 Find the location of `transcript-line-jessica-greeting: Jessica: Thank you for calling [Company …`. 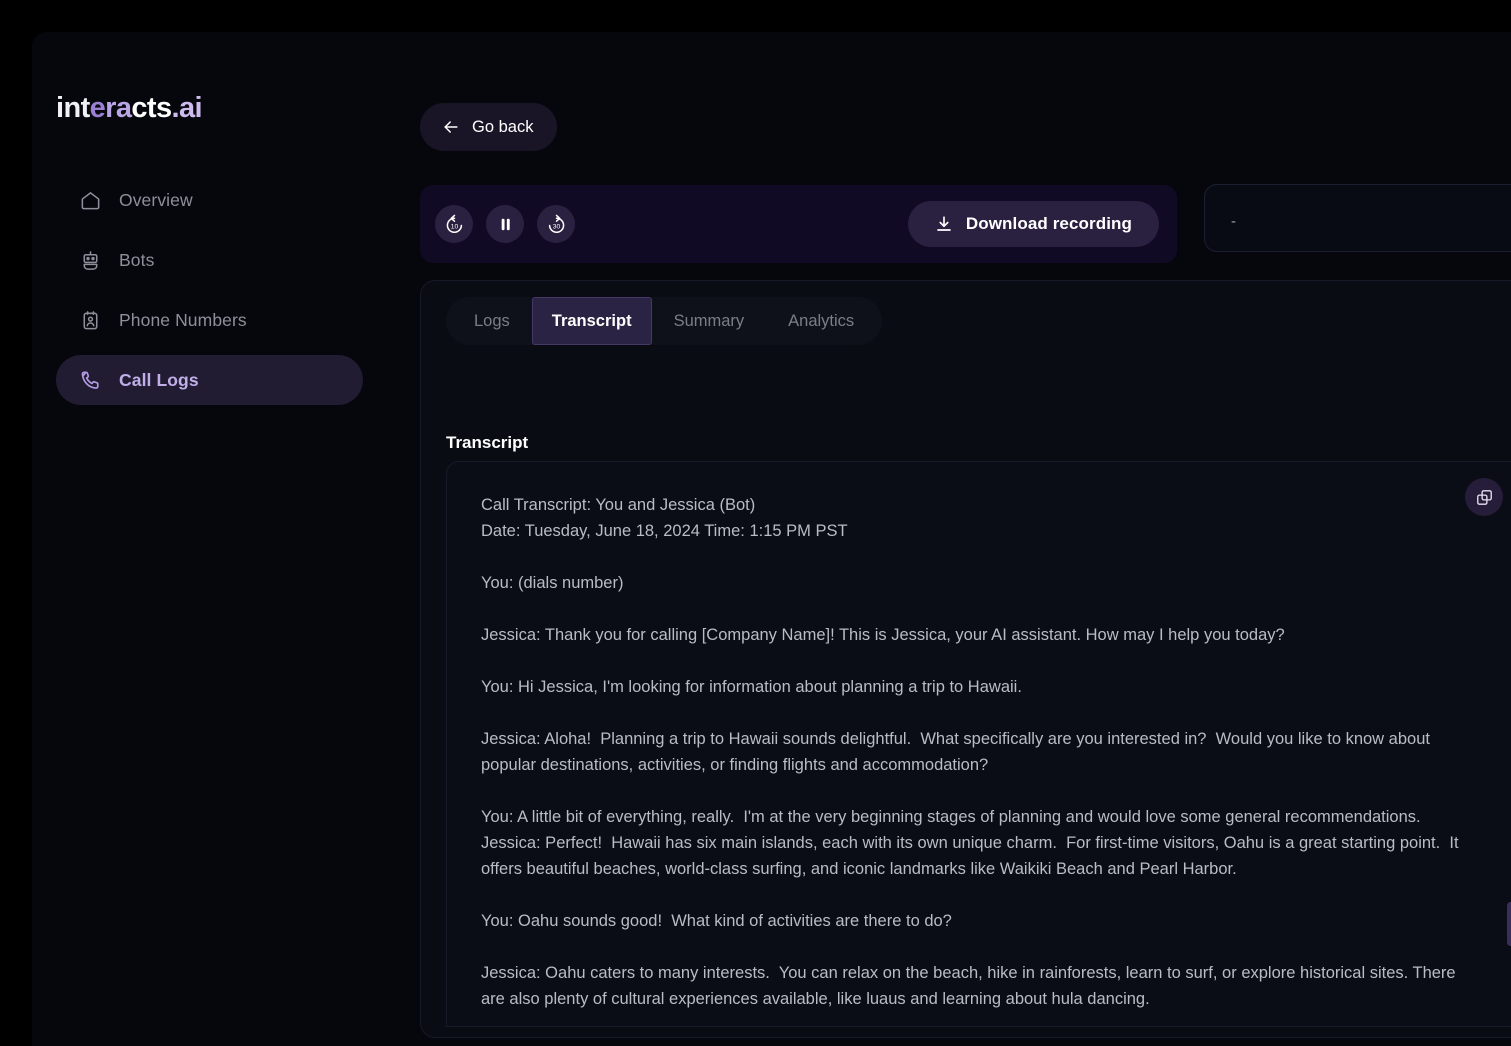

transcript-line-jessica-greeting: Jessica: Thank you for calling [Company … is located at coordinates (883, 635).